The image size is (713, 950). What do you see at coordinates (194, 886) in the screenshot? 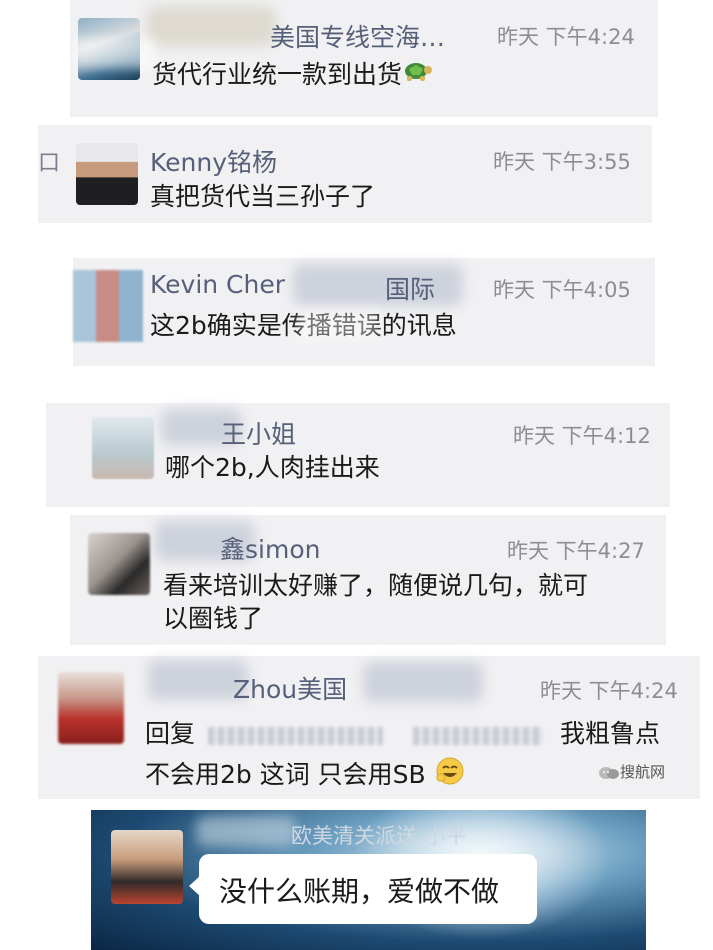
I see `bubble-tail` at bounding box center [194, 886].